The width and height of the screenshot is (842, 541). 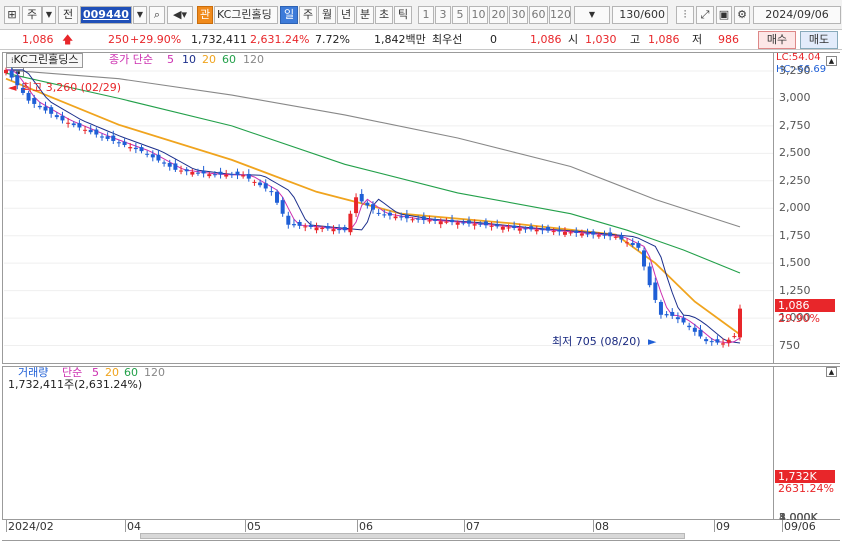 What do you see at coordinates (806, 488) in the screenshot?
I see `current-volume-pct: 2631.24%` at bounding box center [806, 488].